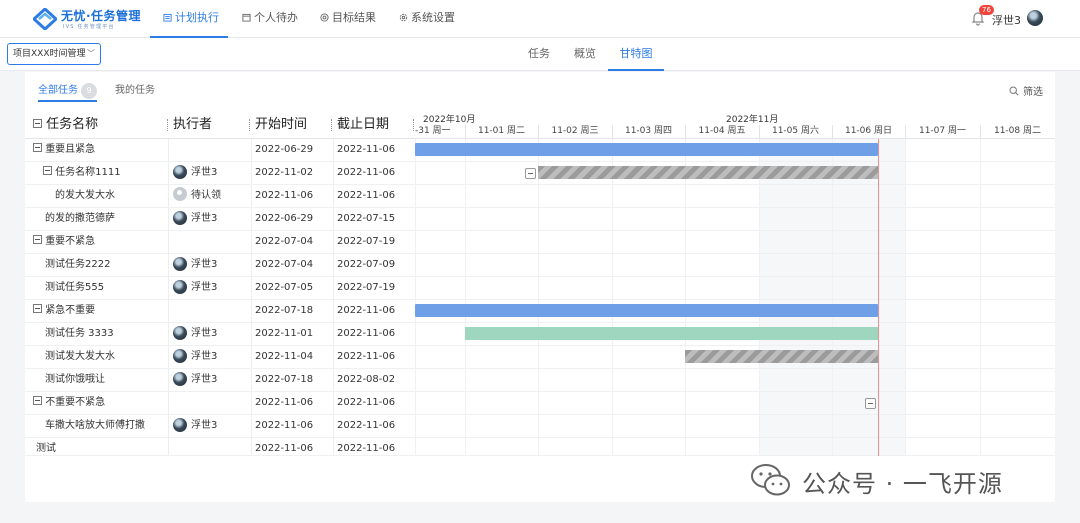  Describe the element at coordinates (180, 194) in the screenshot. I see `user-placeholder-icon` at that location.